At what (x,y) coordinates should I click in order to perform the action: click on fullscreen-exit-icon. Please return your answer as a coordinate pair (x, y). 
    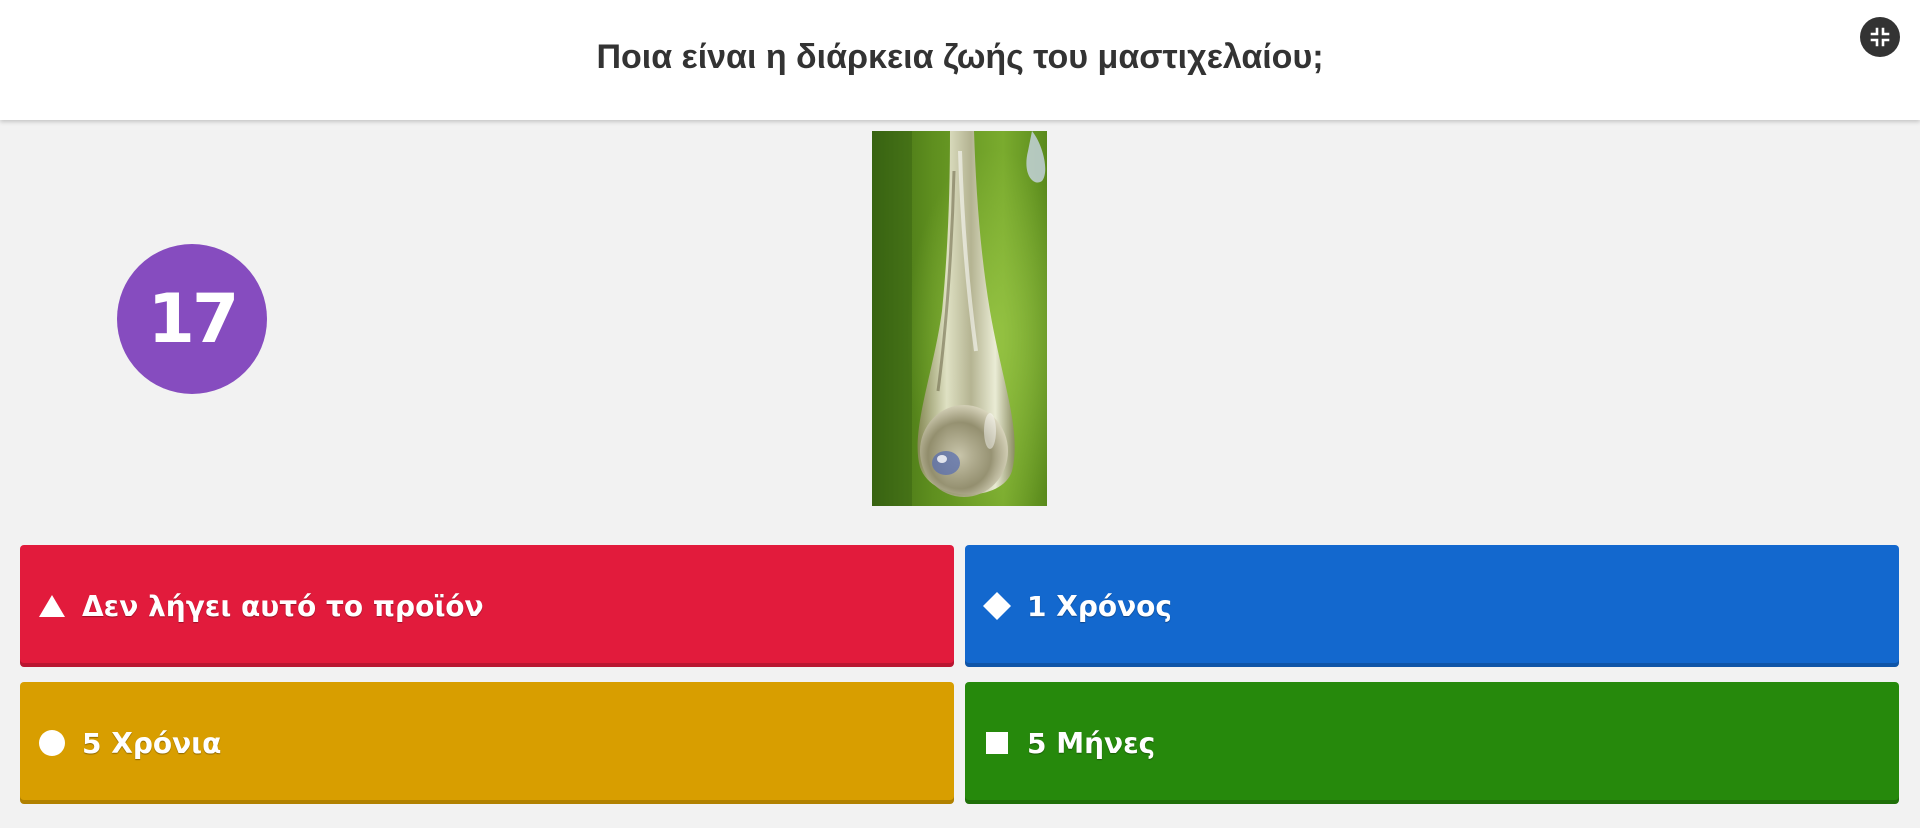
    Looking at the image, I should click on (1880, 37).